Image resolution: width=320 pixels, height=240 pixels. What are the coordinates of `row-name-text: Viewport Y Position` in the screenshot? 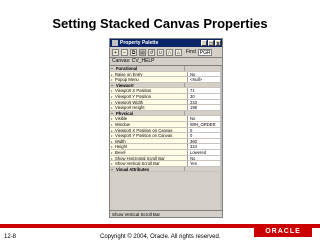 It's located at (133, 96).